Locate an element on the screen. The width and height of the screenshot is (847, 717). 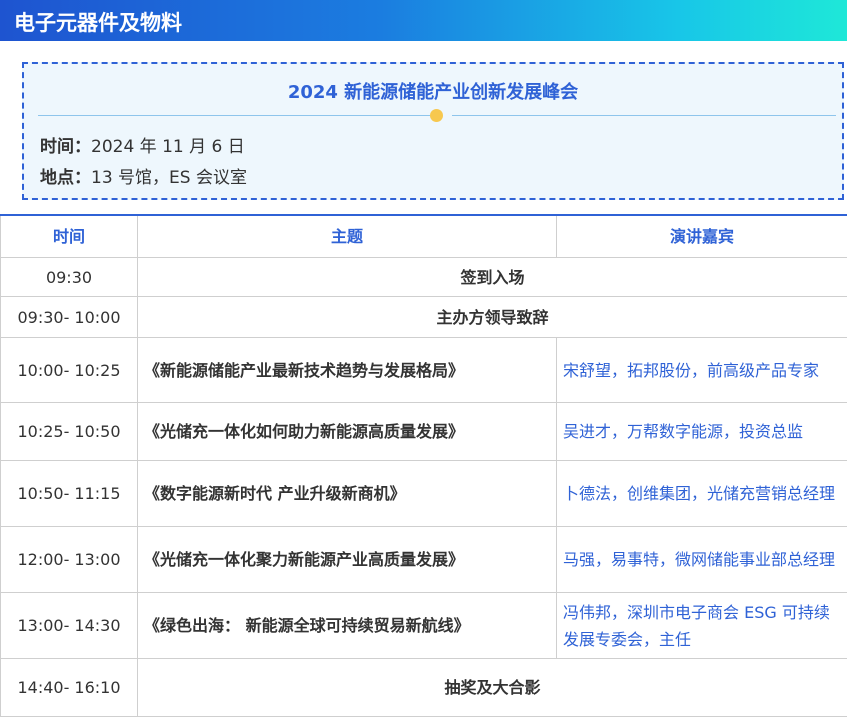
table-row: 14:40- 16:10 抽奖及大合影 is located at coordinates (424, 688).